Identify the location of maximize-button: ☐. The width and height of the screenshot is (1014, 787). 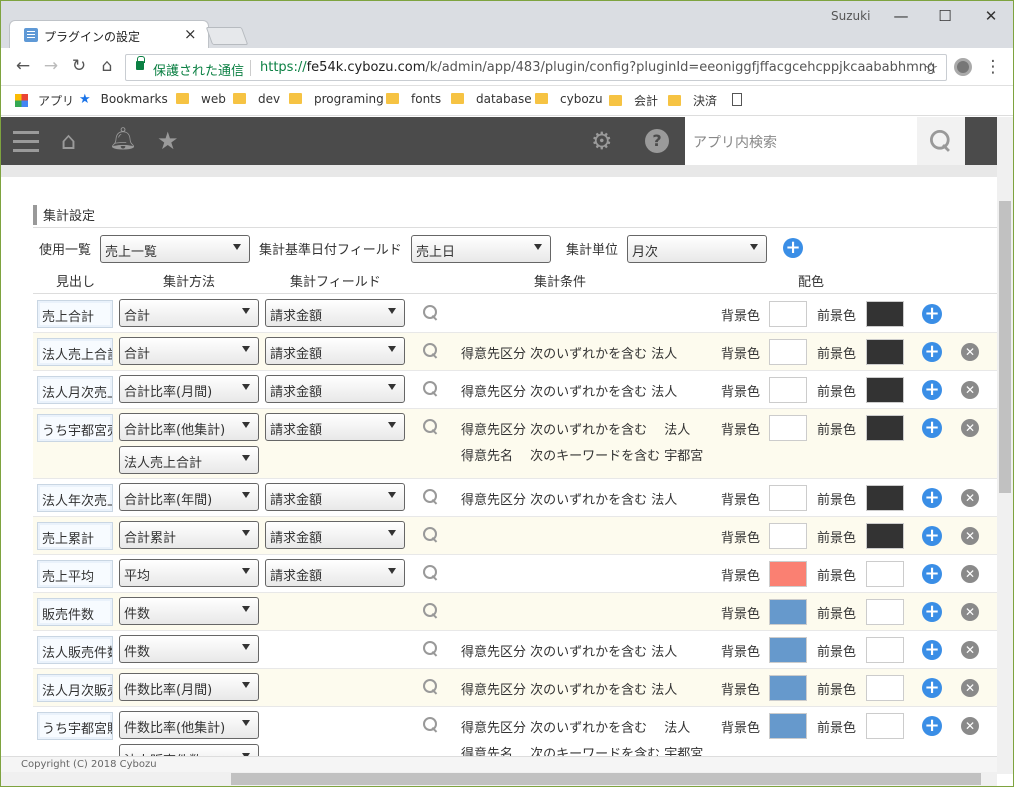
(945, 16).